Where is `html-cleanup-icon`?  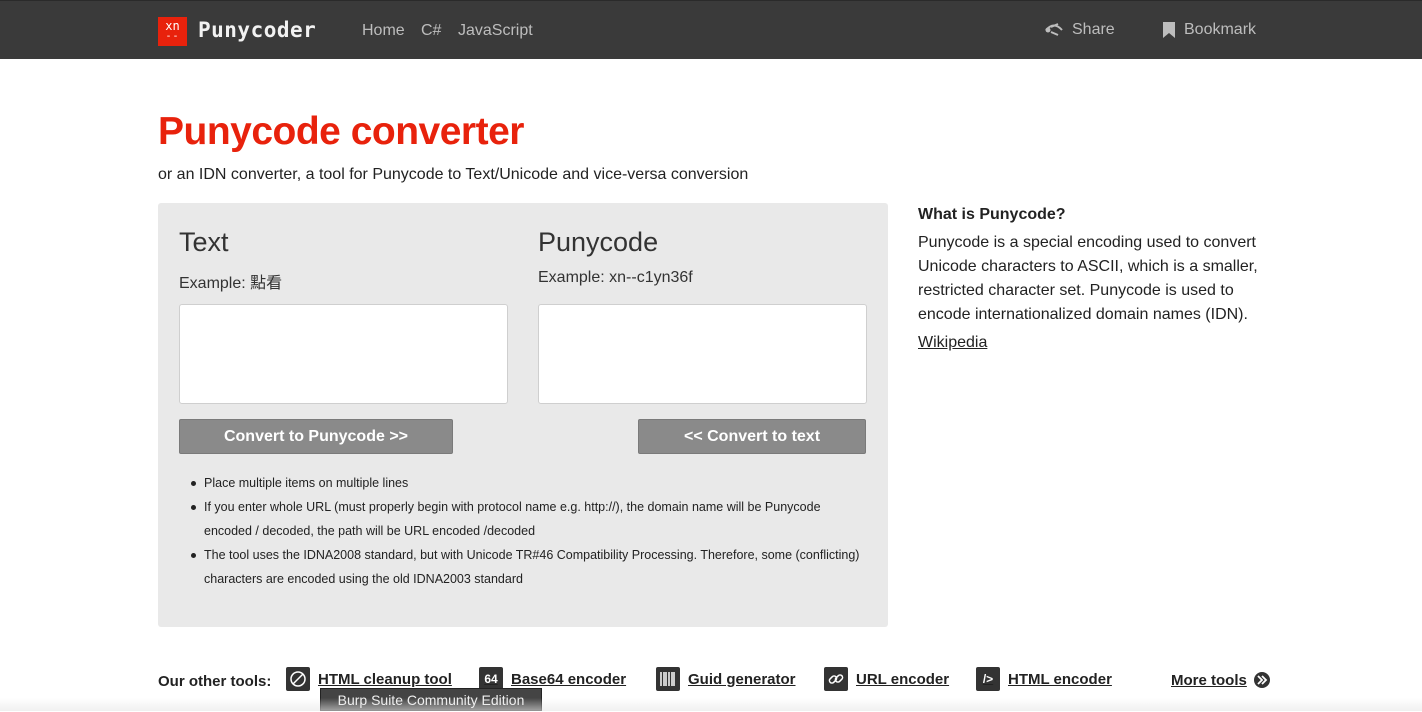 html-cleanup-icon is located at coordinates (298, 679).